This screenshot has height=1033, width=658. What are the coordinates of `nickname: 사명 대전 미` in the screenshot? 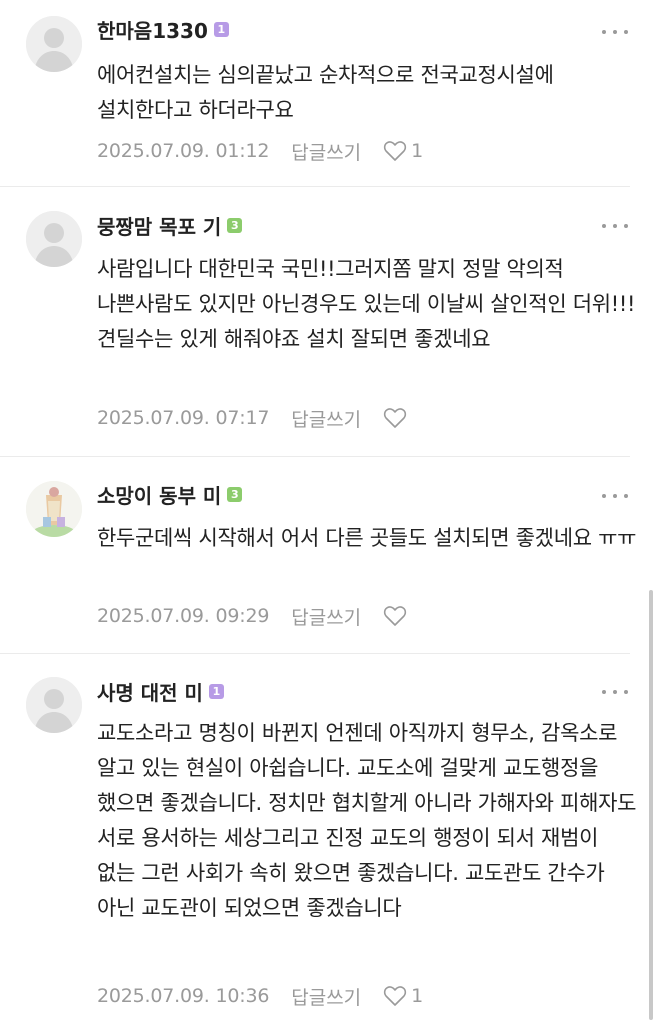 It's located at (150, 691).